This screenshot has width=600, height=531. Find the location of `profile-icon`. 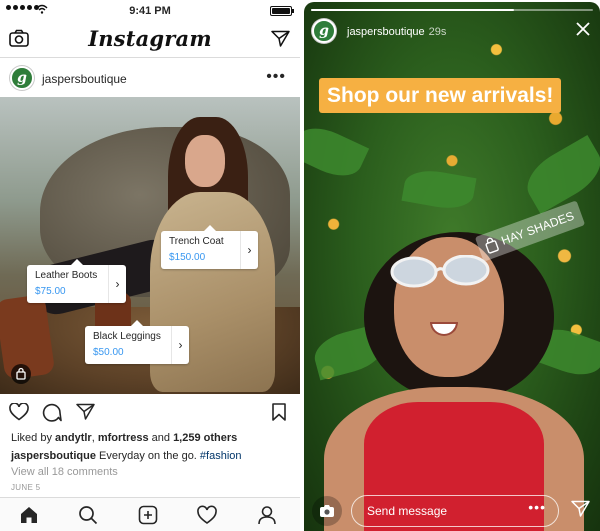

profile-icon is located at coordinates (267, 515).